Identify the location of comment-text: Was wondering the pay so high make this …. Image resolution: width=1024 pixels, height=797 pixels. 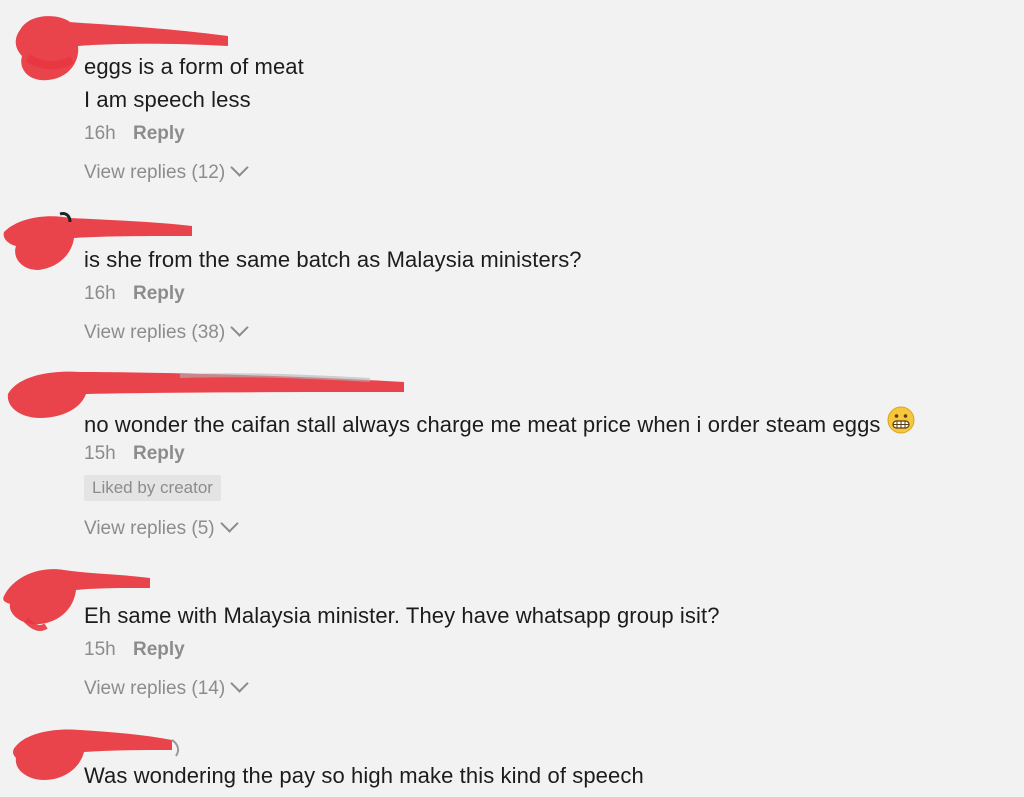
(364, 775).